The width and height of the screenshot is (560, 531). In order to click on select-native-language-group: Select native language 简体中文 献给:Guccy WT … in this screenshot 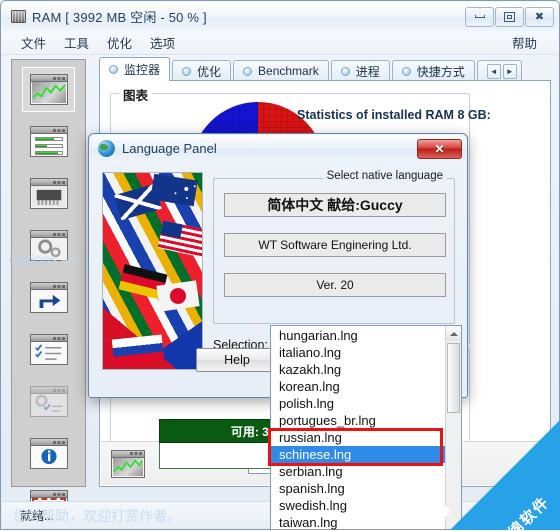, I will do `click(334, 247)`.